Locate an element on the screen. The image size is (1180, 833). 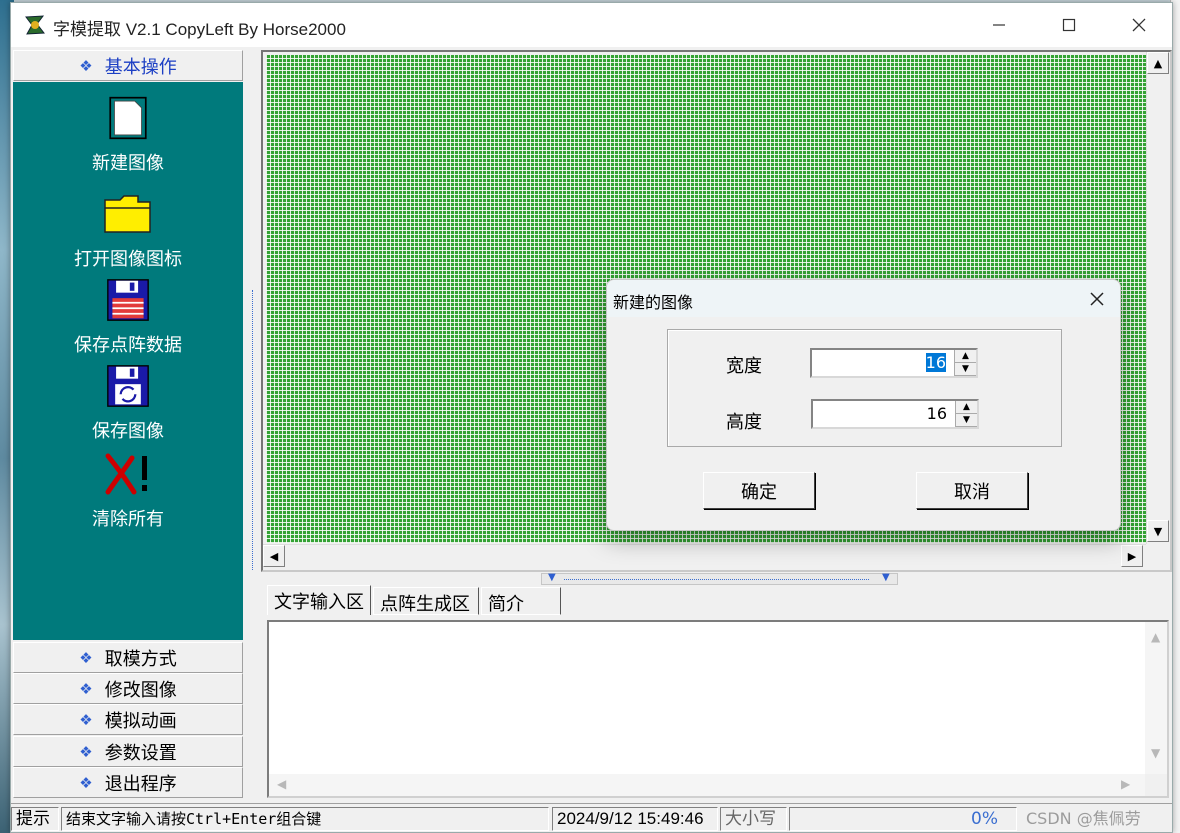
size-group: 宽度 16 ▲ ▼ 高度 16 ▲ ▼ is located at coordinates (864, 388).